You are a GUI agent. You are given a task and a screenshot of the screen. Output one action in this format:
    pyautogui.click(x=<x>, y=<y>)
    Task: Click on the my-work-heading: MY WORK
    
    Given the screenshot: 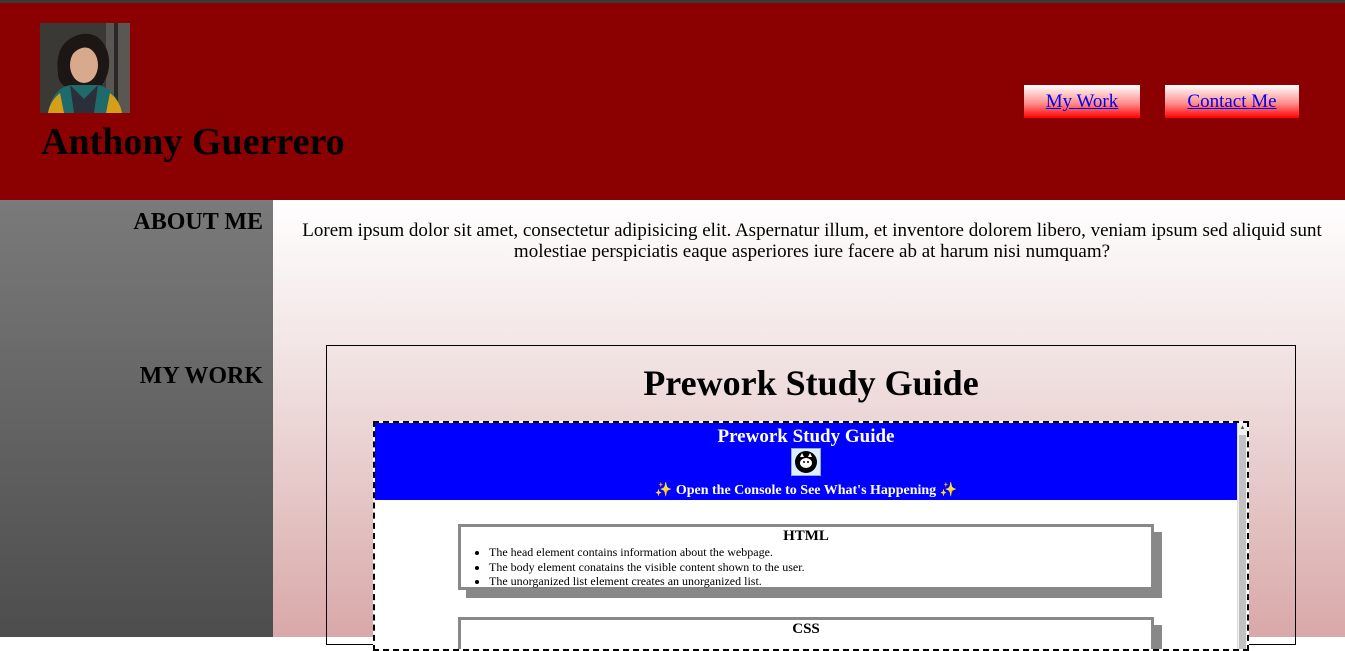 What is the action you would take?
    pyautogui.click(x=201, y=376)
    